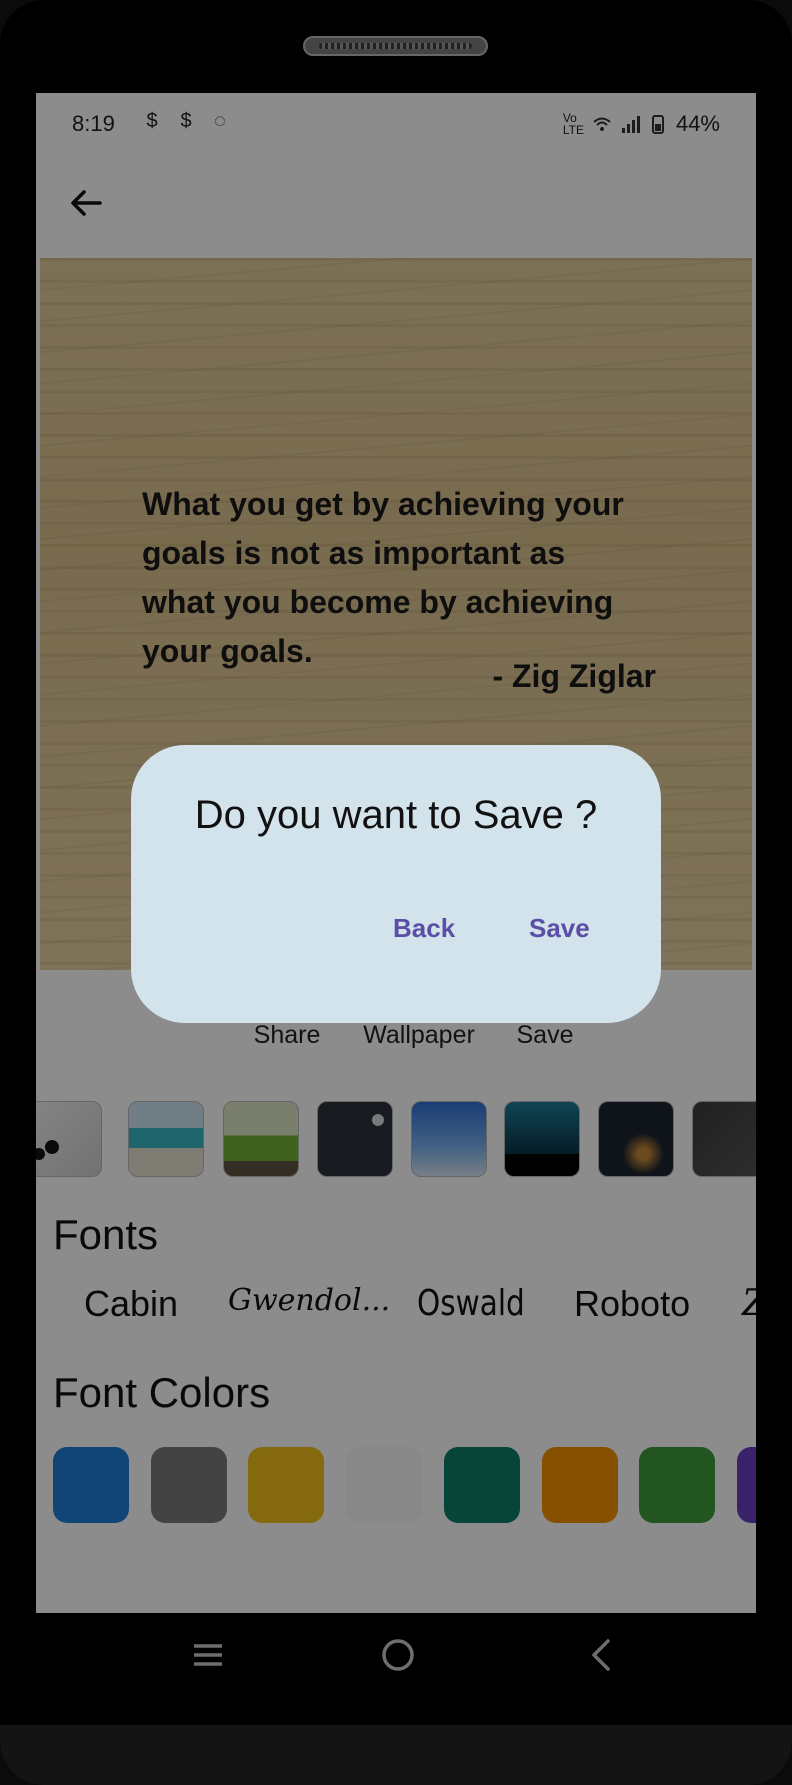  I want to click on dialog-back-button: Back, so click(424, 928).